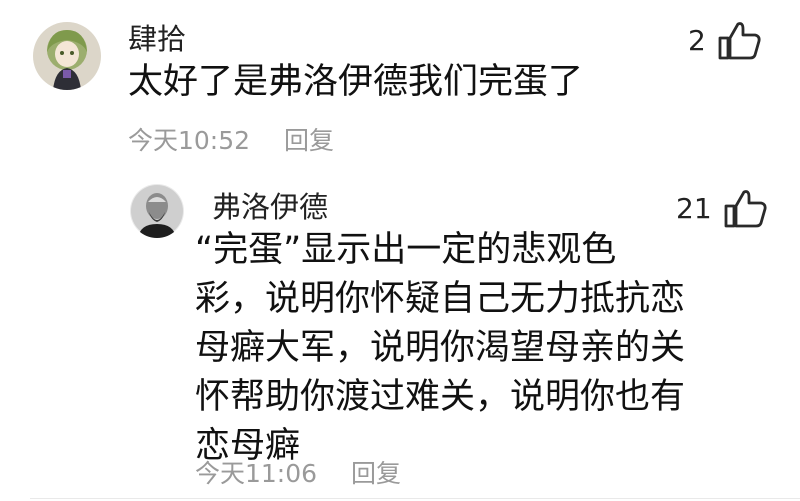 The width and height of the screenshot is (800, 501). Describe the element at coordinates (356, 82) in the screenshot. I see `comment-text: 太好了是弗洛伊德我们完蛋了` at that location.